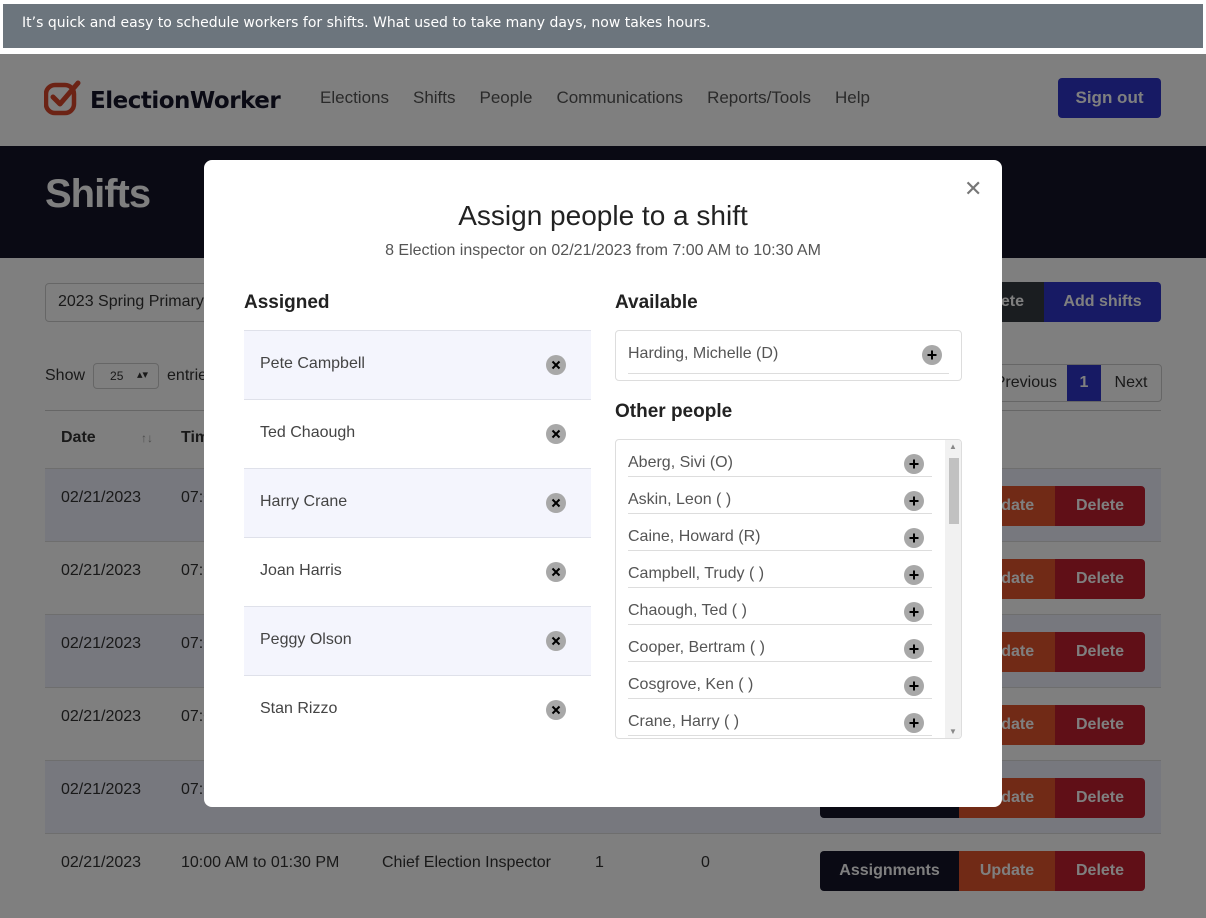 This screenshot has height=918, width=1206. What do you see at coordinates (780, 717) in the screenshot?
I see `list-item: Crane, Harry ( )` at bounding box center [780, 717].